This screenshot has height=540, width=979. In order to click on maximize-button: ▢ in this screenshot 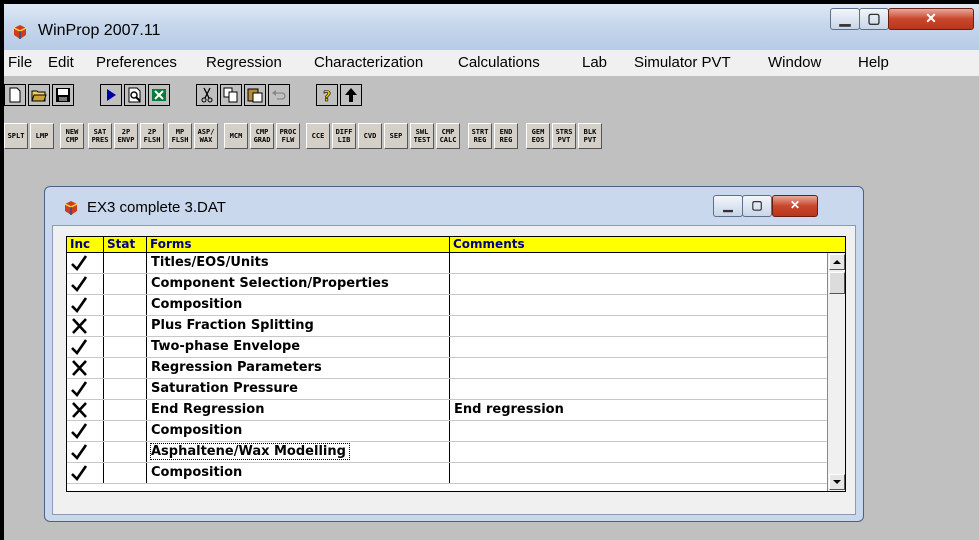, I will do `click(874, 19)`.